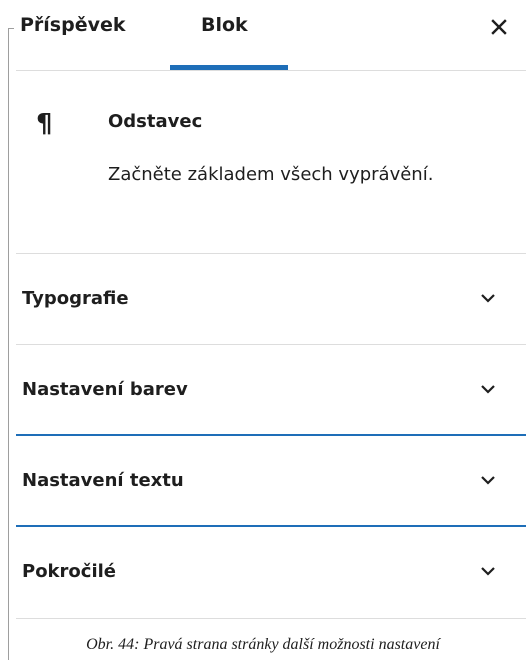  Describe the element at coordinates (105, 389) in the screenshot. I see `panel-color-settings-label: Nastavení barev` at that location.